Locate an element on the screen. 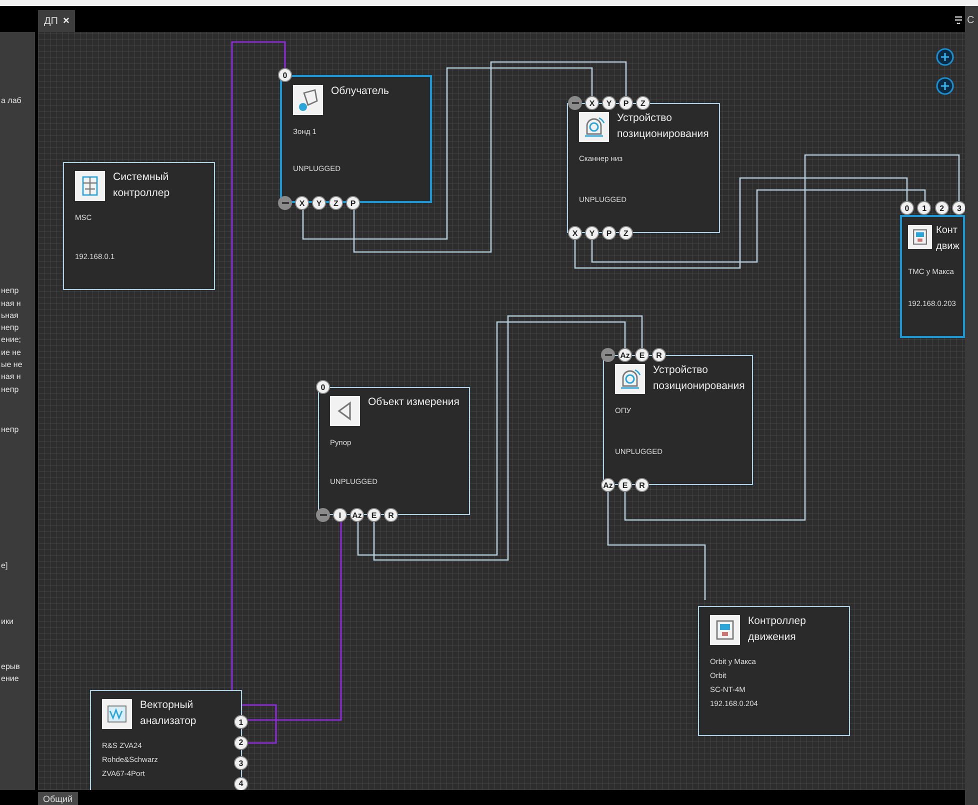 Image resolution: width=978 pixels, height=805 pixels. close-button: × is located at coordinates (66, 21).